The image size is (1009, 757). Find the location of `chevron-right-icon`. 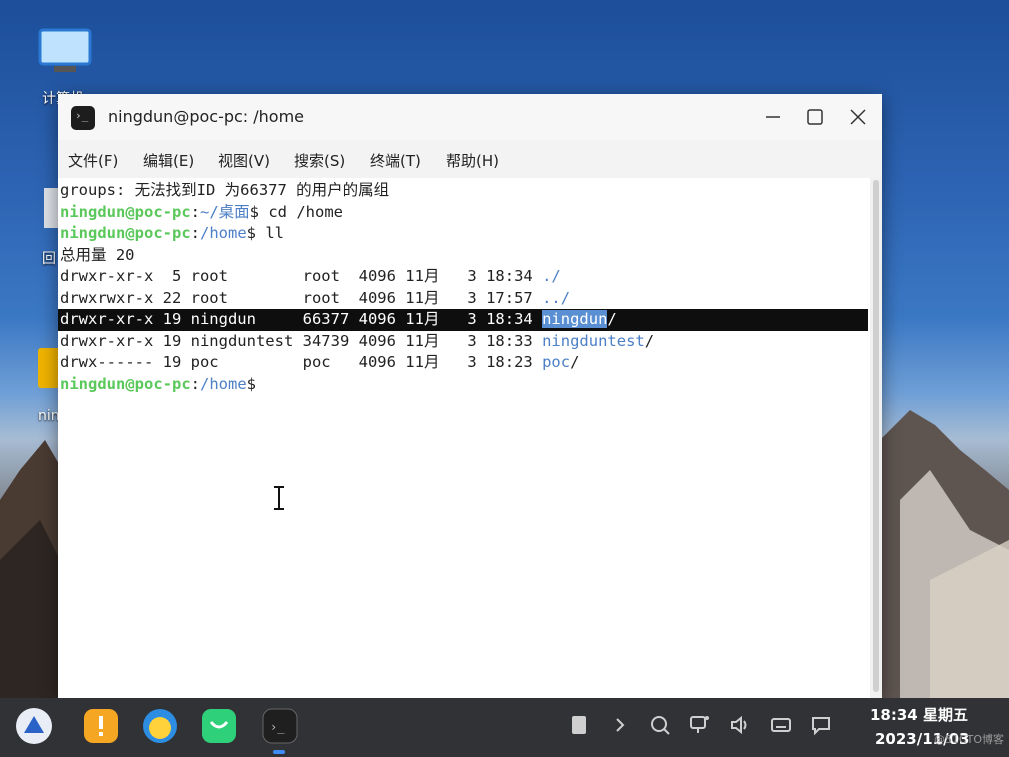

chevron-right-icon is located at coordinates (620, 725).